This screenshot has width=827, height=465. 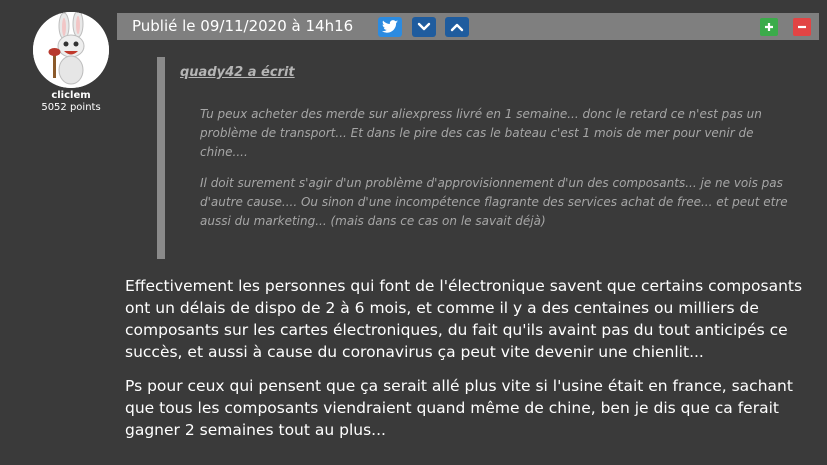 I want to click on user-card: cliclem 5052 points, so click(x=71, y=62).